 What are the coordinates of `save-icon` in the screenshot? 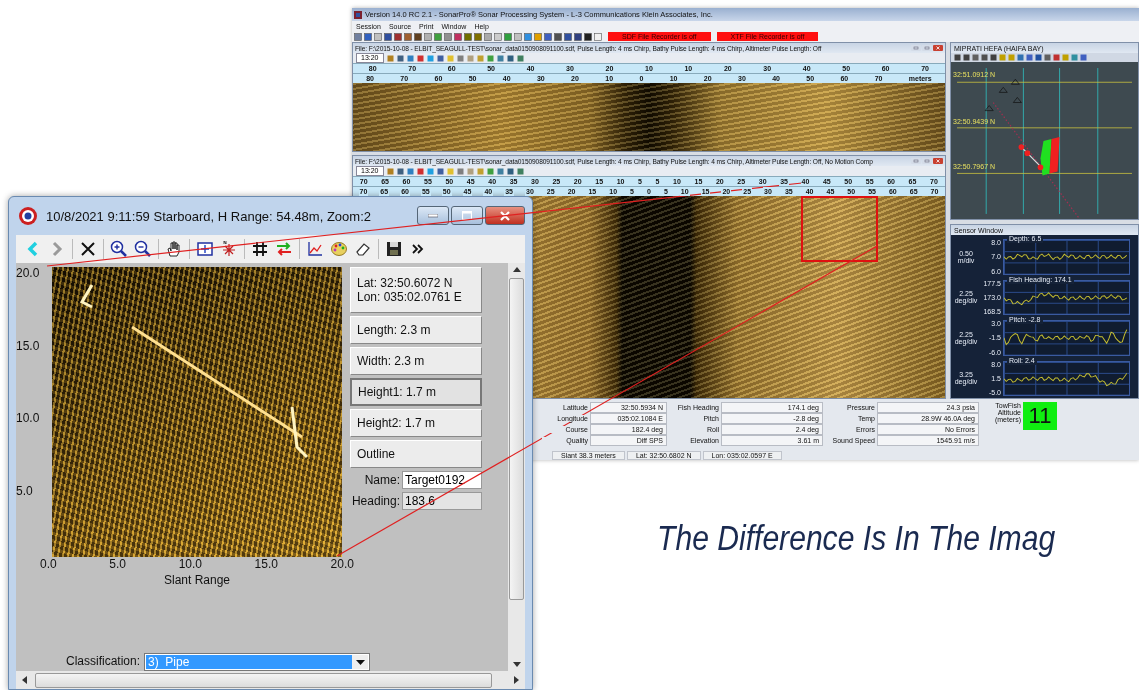 It's located at (394, 249).